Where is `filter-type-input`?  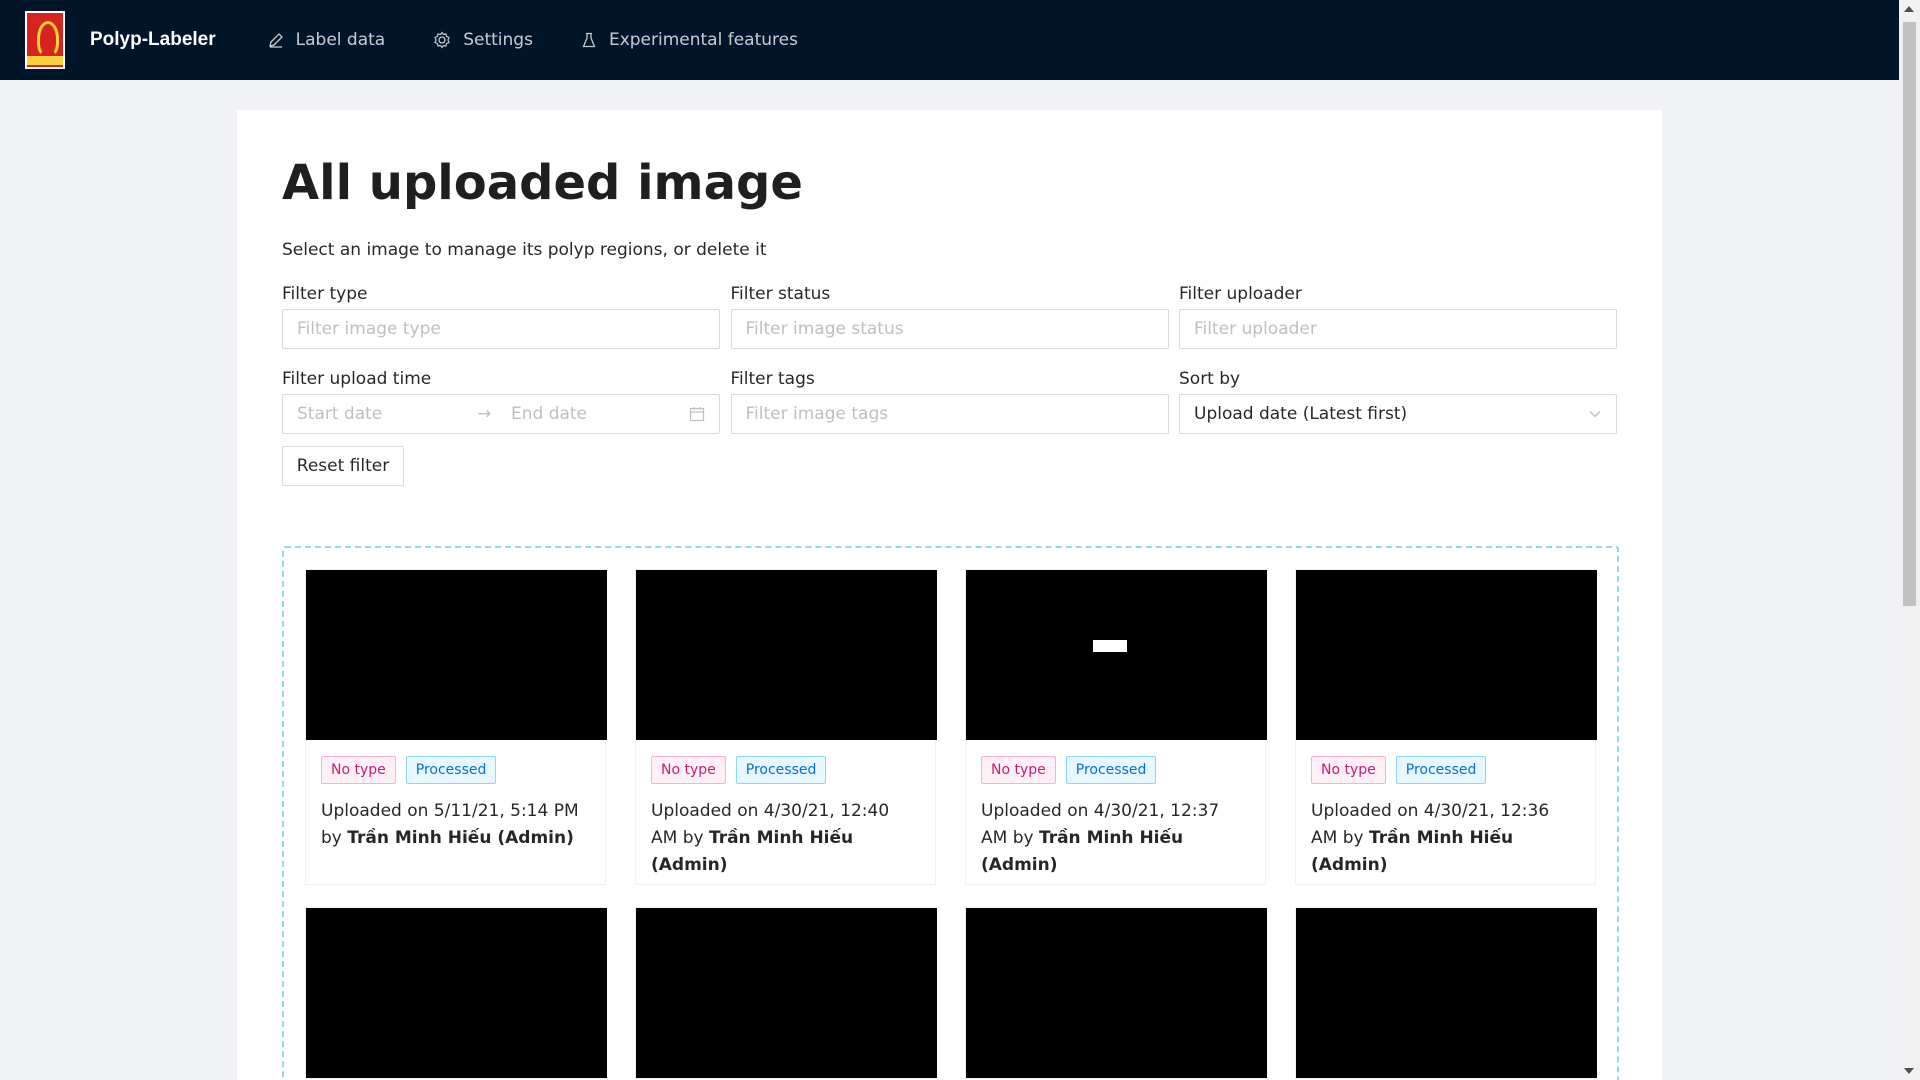 filter-type-input is located at coordinates (501, 329).